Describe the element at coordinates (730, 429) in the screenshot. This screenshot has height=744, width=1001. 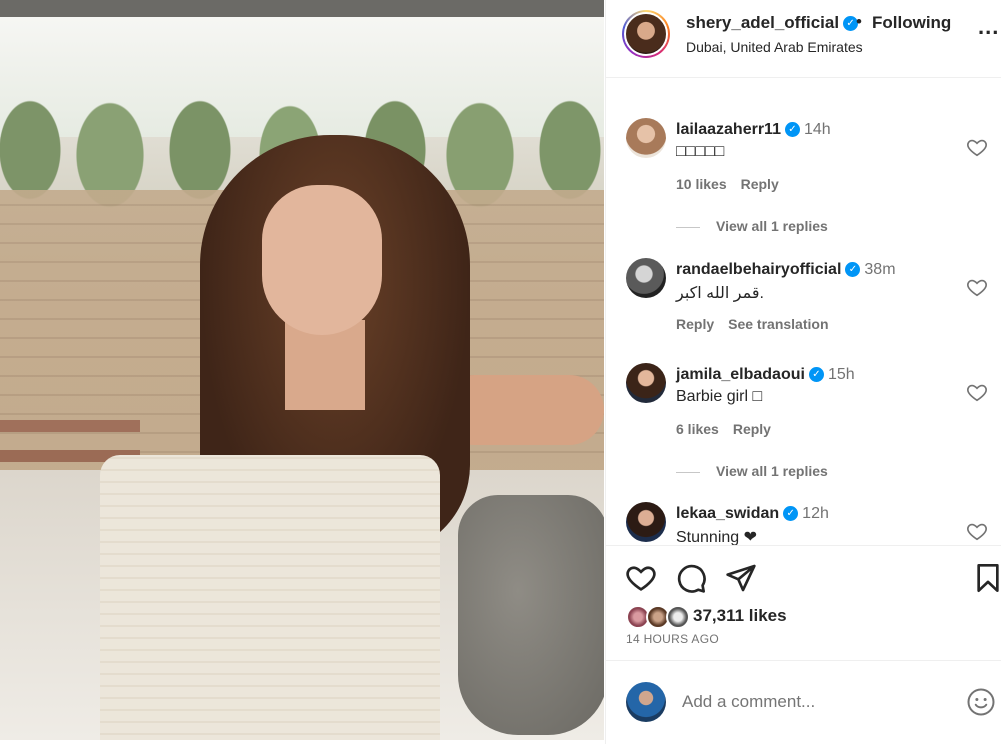
I see `comment-meta: 6 likes Reply` at that location.